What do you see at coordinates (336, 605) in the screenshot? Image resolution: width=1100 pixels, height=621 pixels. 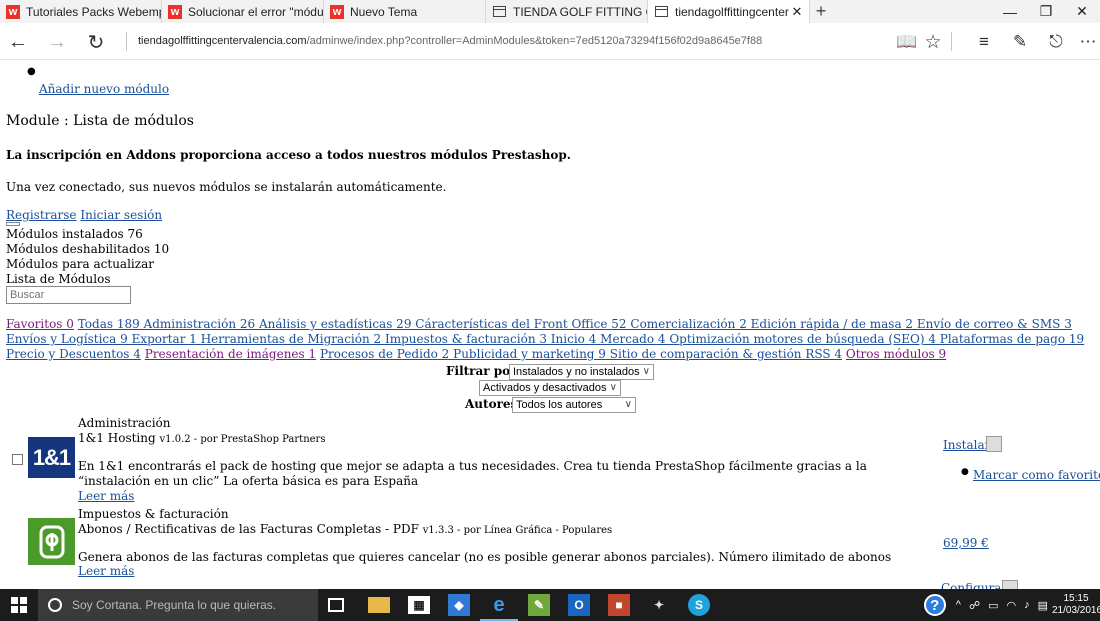 I see `task-view-icon` at bounding box center [336, 605].